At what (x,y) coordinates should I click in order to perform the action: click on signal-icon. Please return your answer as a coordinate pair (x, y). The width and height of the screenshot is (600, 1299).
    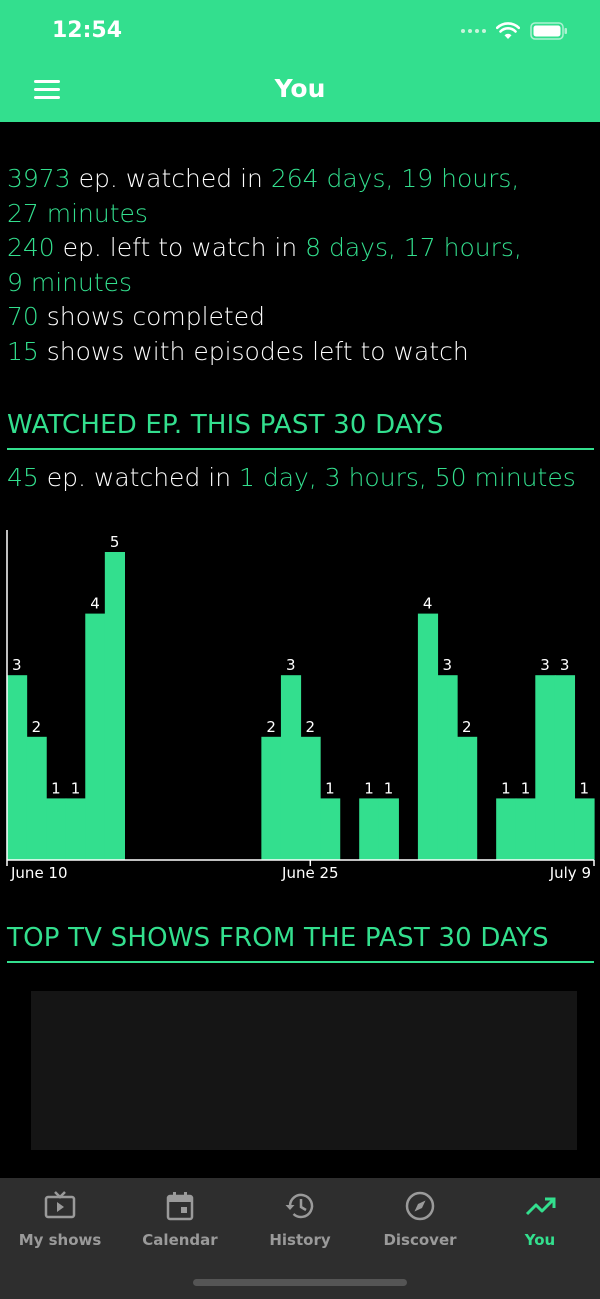
    Looking at the image, I should click on (473, 31).